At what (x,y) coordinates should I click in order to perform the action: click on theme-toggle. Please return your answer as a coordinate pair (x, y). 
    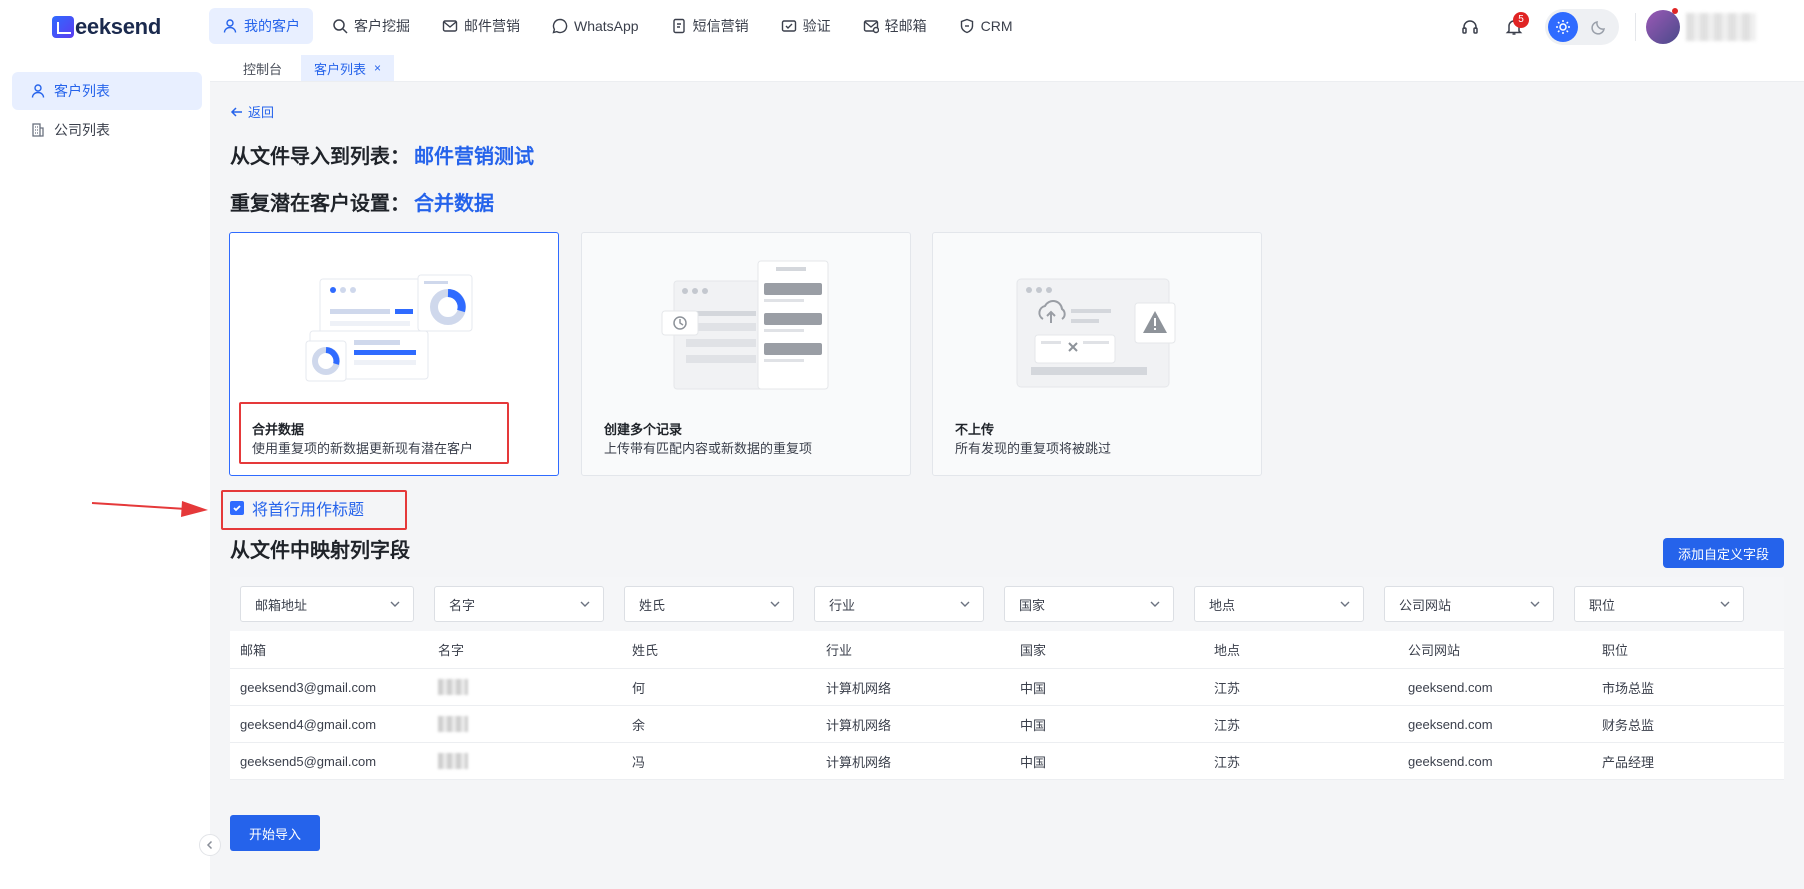
    Looking at the image, I should click on (1582, 27).